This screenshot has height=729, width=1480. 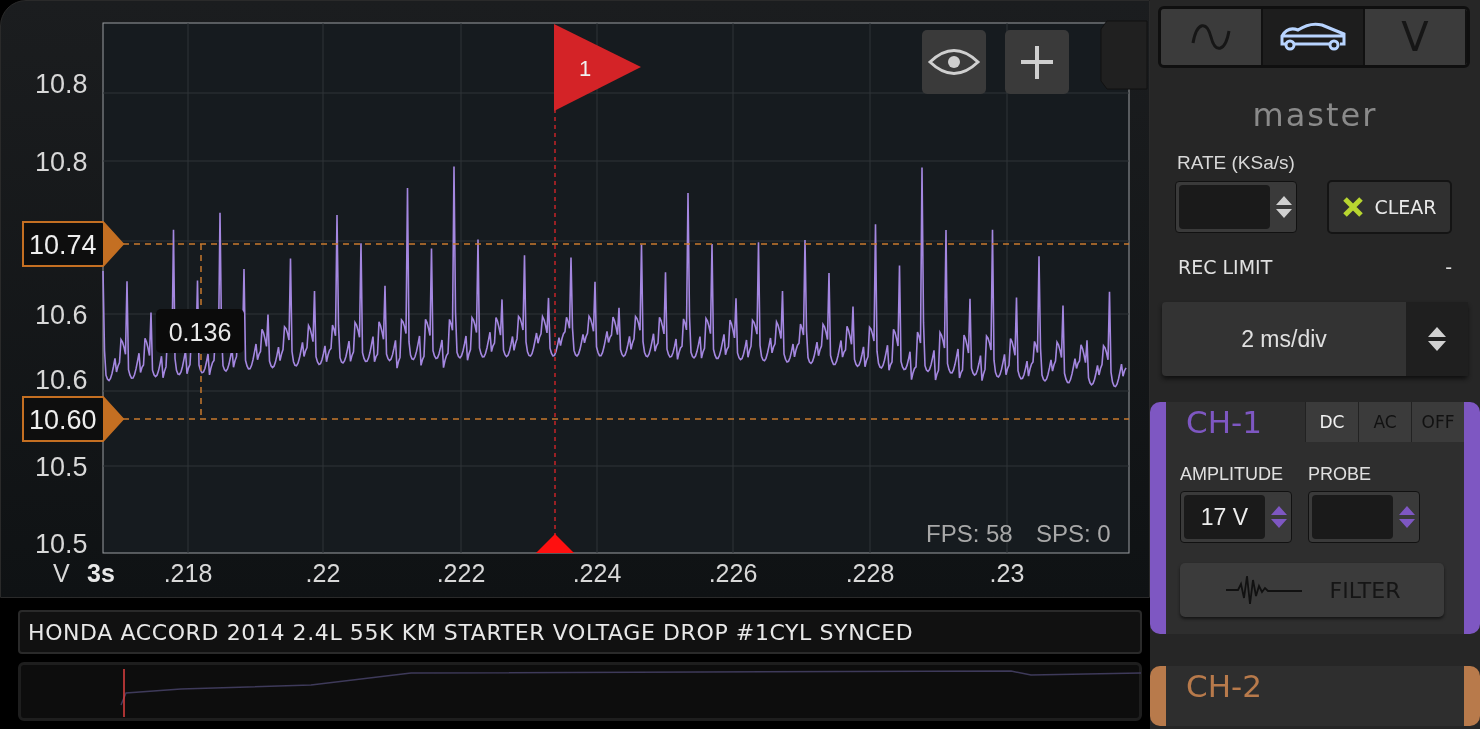 What do you see at coordinates (597, 67) in the screenshot?
I see `trigger-flag: 1` at bounding box center [597, 67].